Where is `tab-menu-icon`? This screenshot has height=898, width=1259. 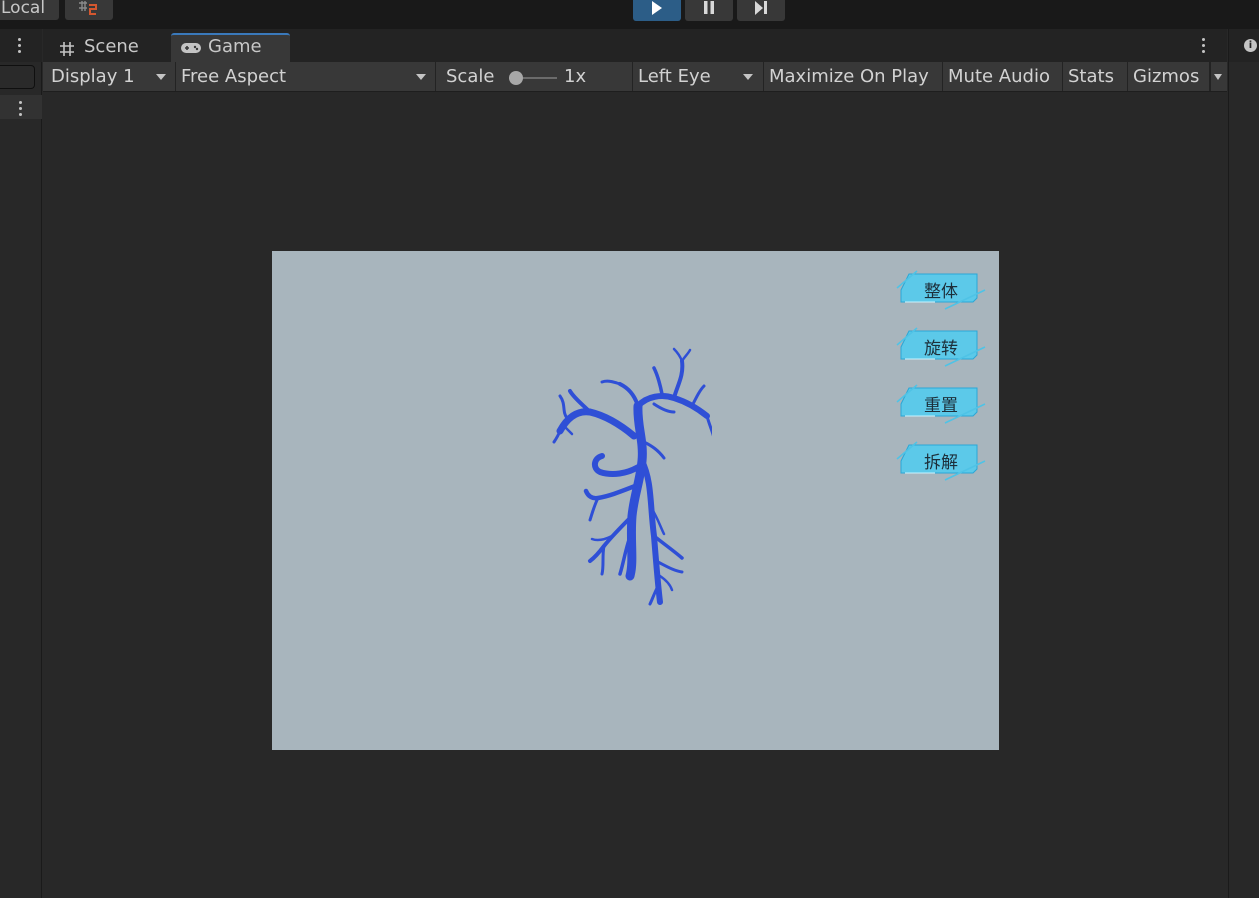 tab-menu-icon is located at coordinates (1204, 47).